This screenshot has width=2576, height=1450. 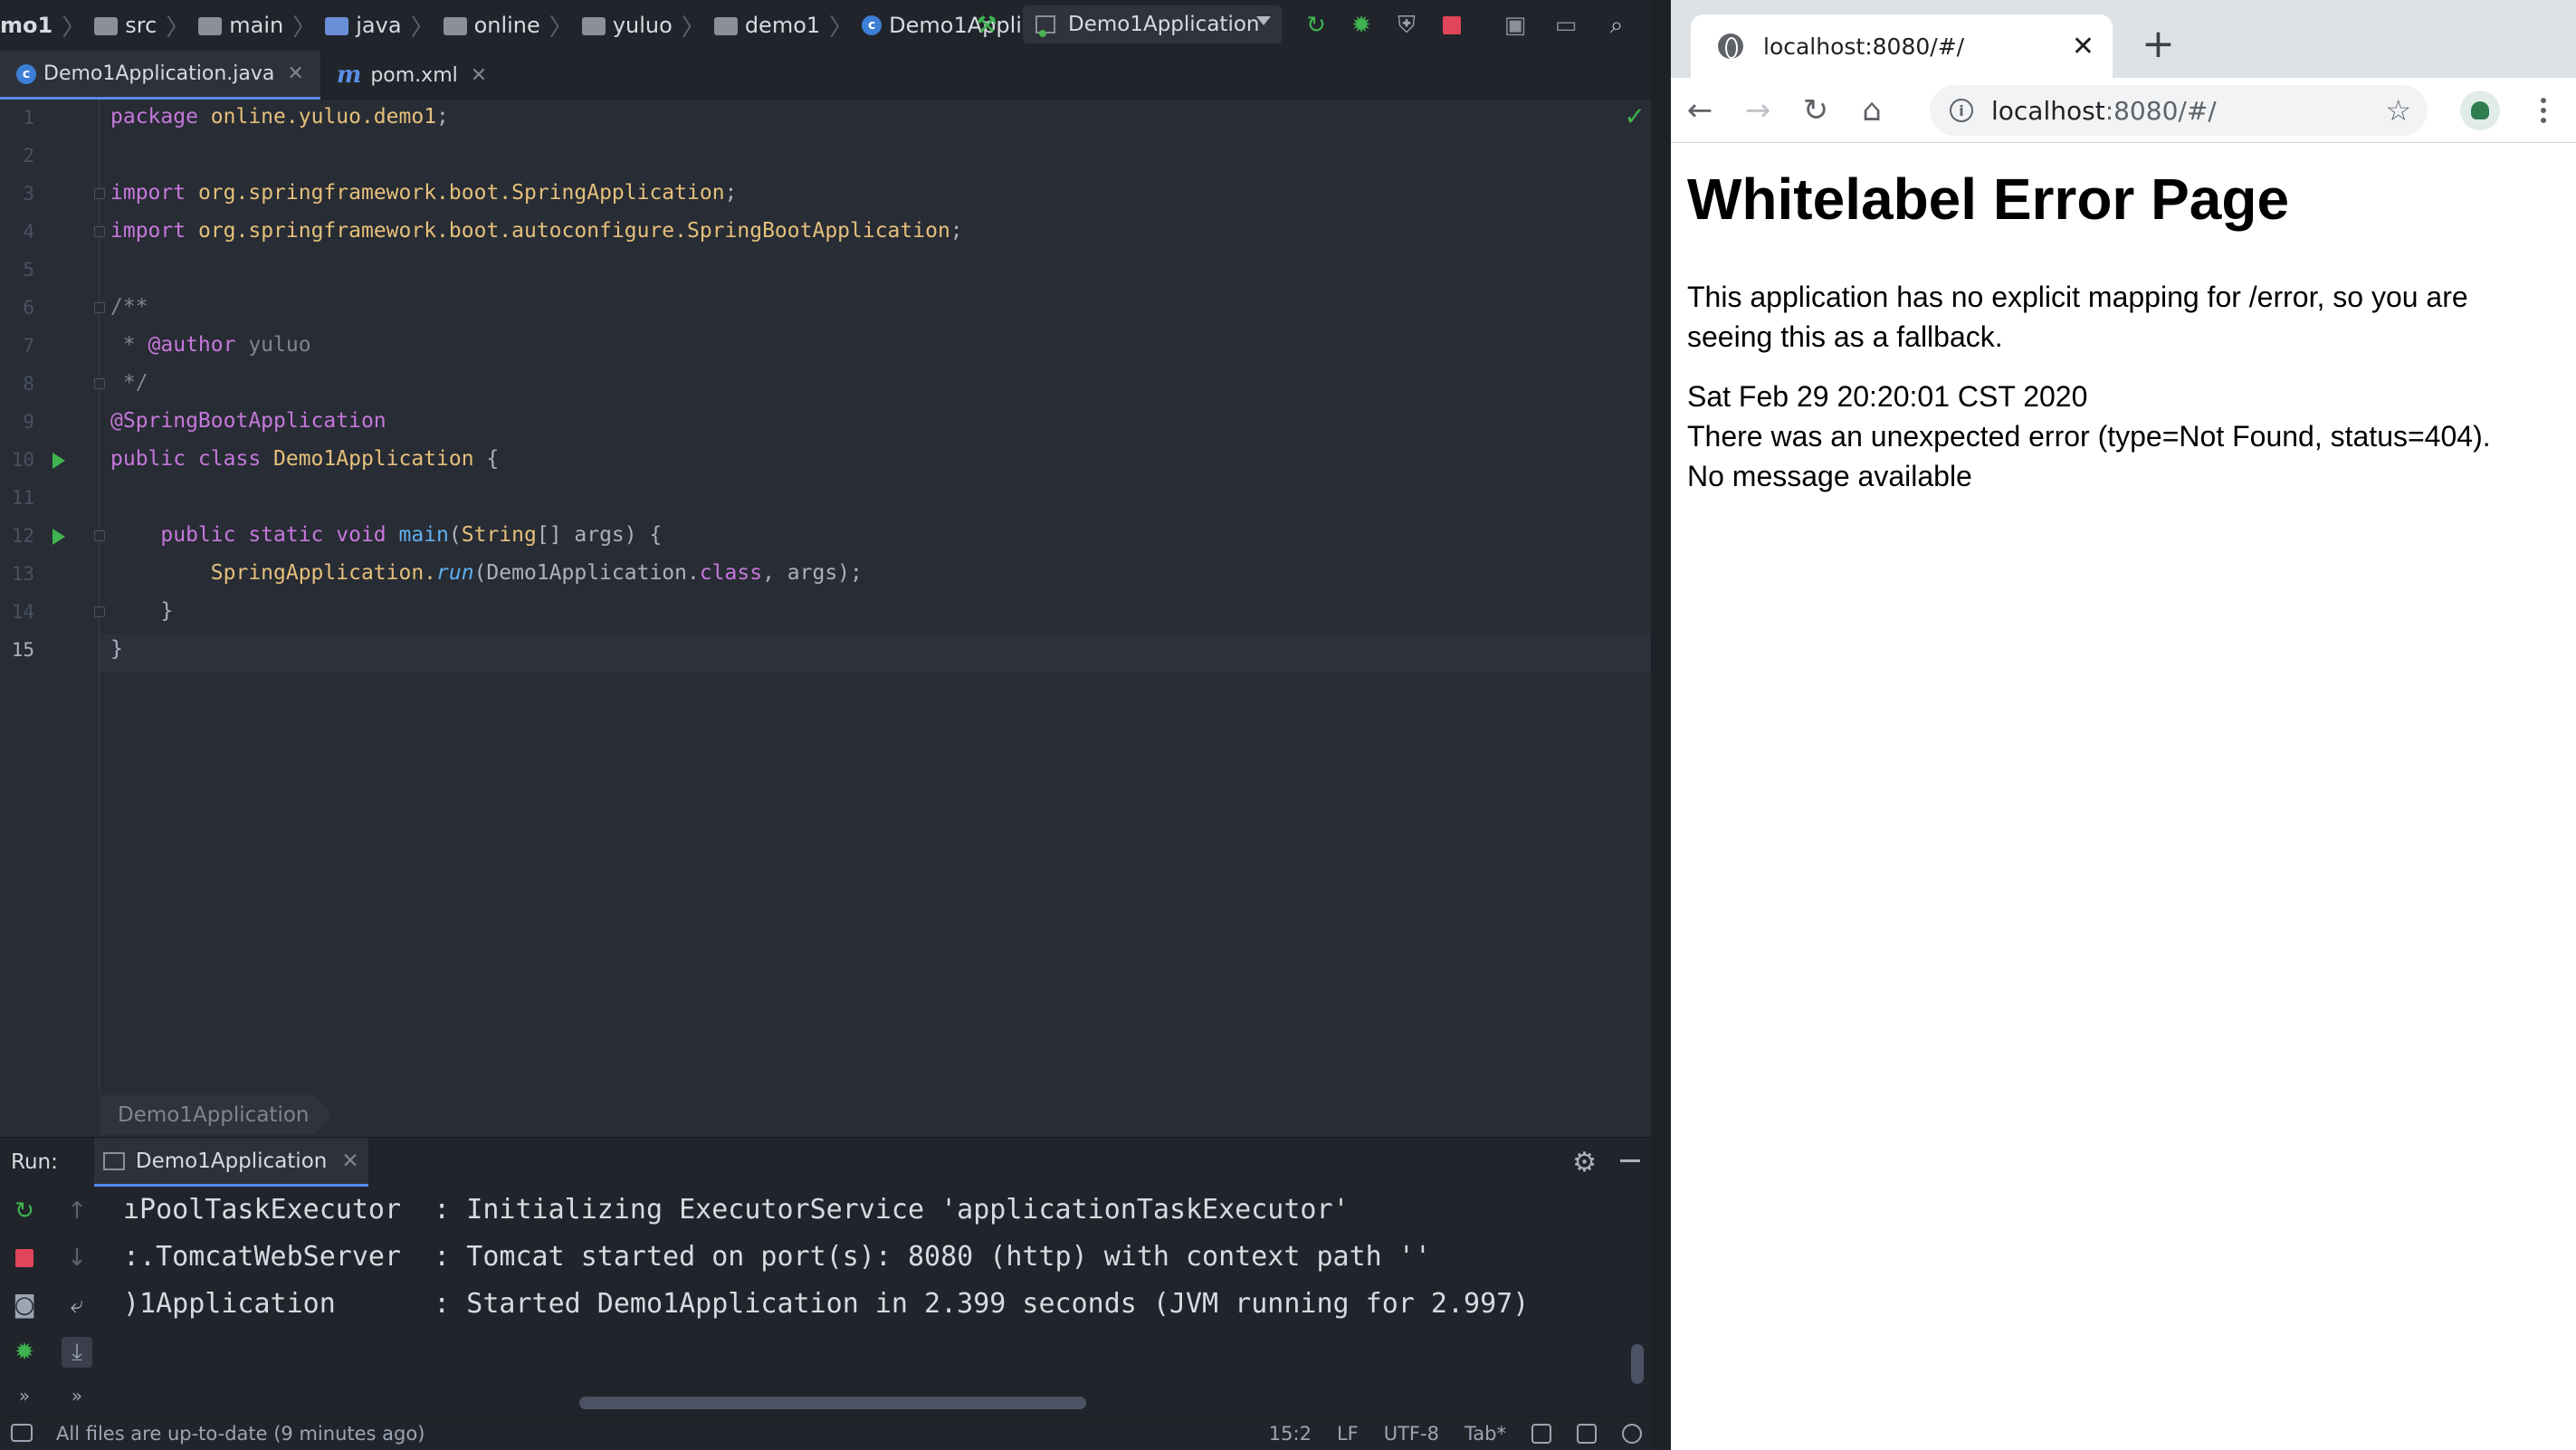 I want to click on tab-pom-xml: m pom.xml ✕, so click(x=412, y=75).